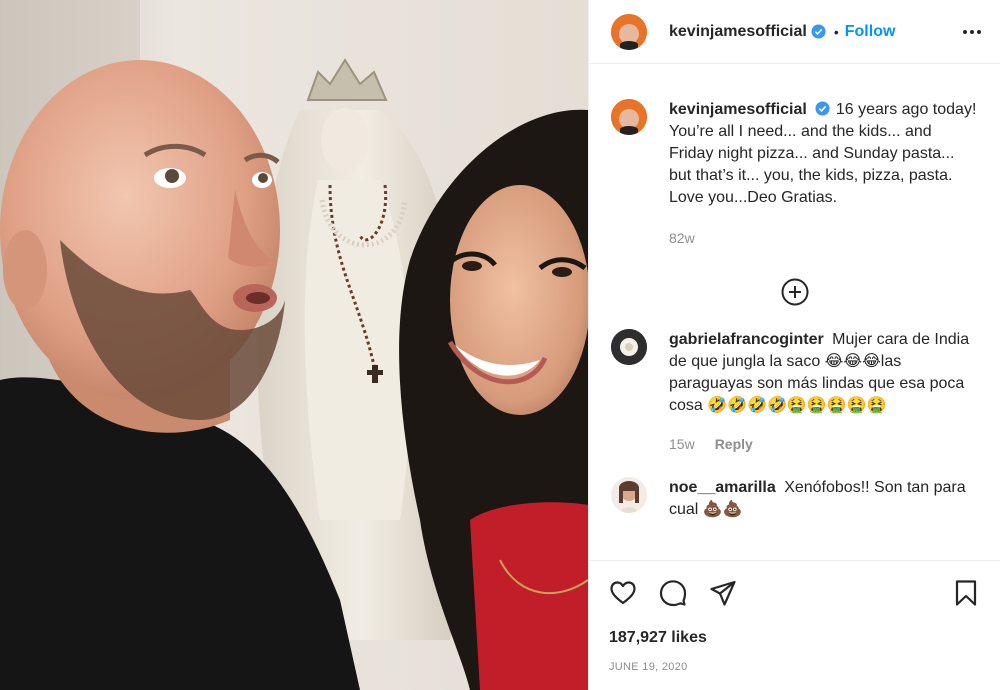 The image size is (1000, 690). What do you see at coordinates (746, 339) in the screenshot?
I see `comment-username: gabrielafrancoginter` at bounding box center [746, 339].